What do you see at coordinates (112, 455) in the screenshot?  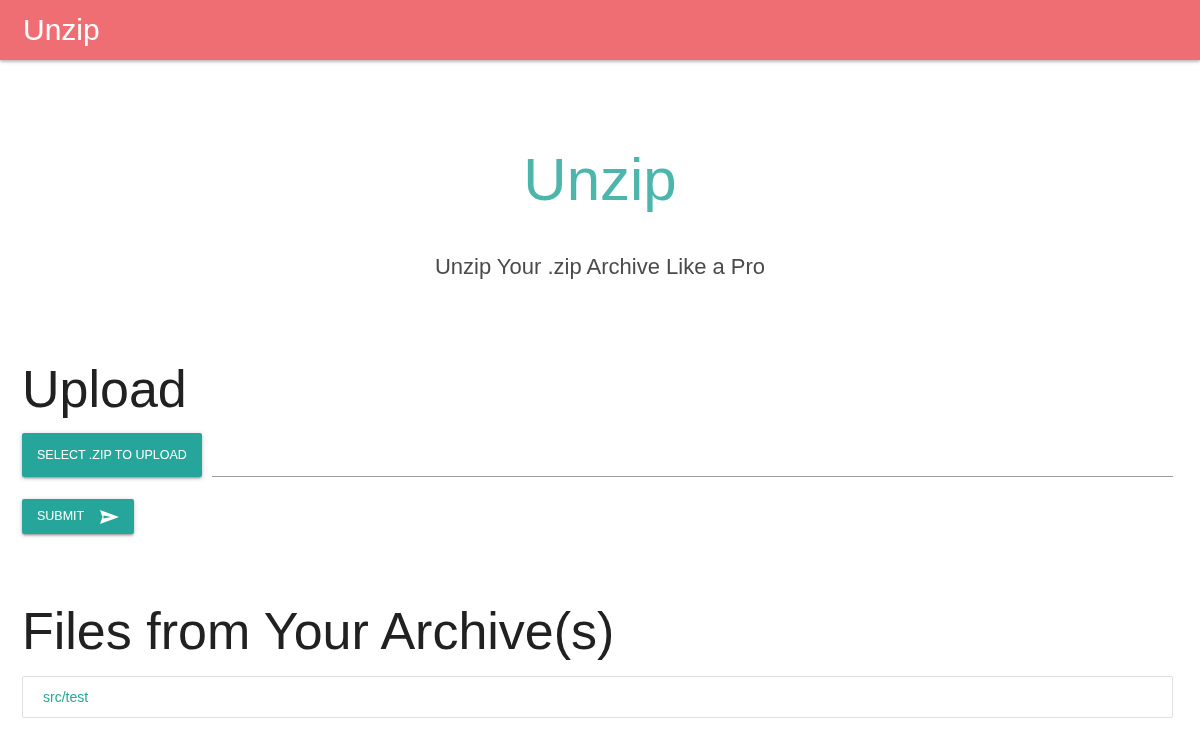 I see `select-file-button: SELECT .ZIP TO UPLOAD` at bounding box center [112, 455].